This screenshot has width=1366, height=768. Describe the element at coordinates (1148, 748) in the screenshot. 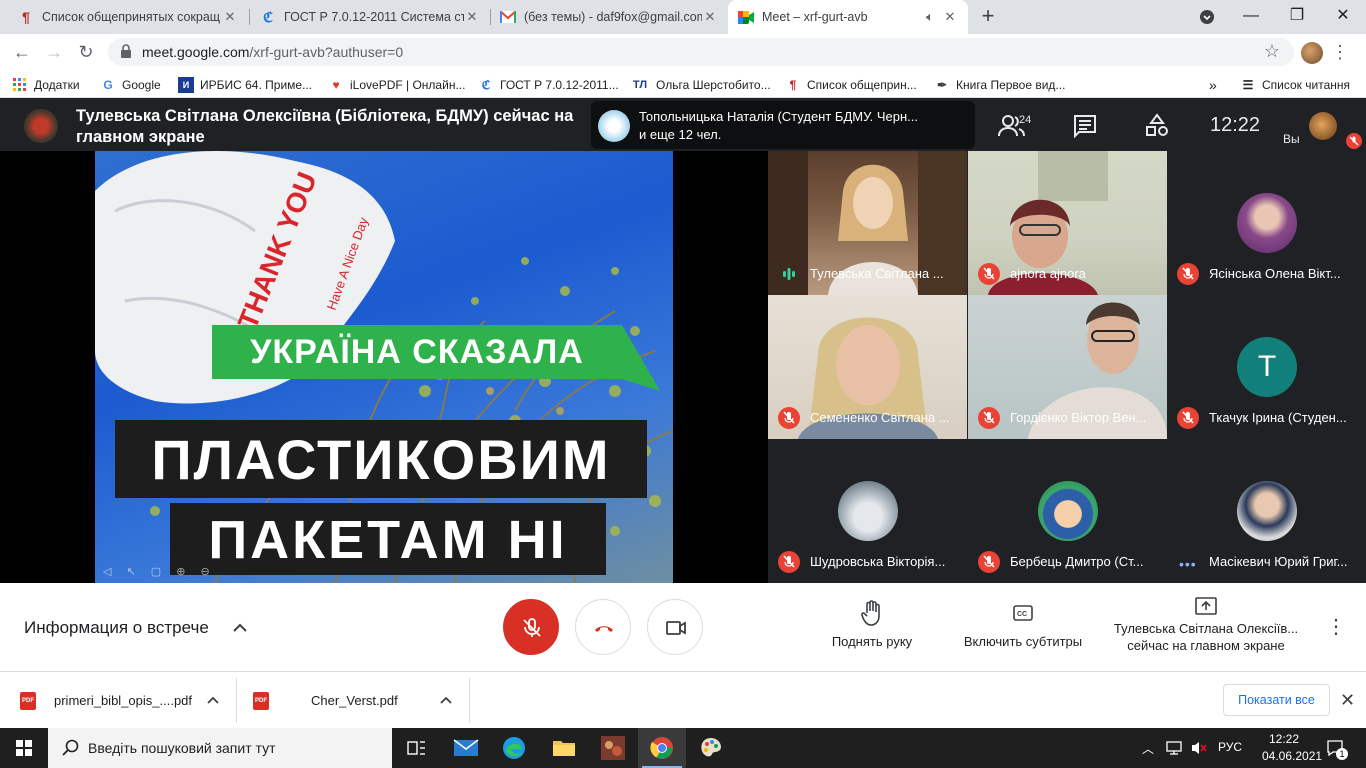

I see `tray-overflow-icon: ︿` at that location.